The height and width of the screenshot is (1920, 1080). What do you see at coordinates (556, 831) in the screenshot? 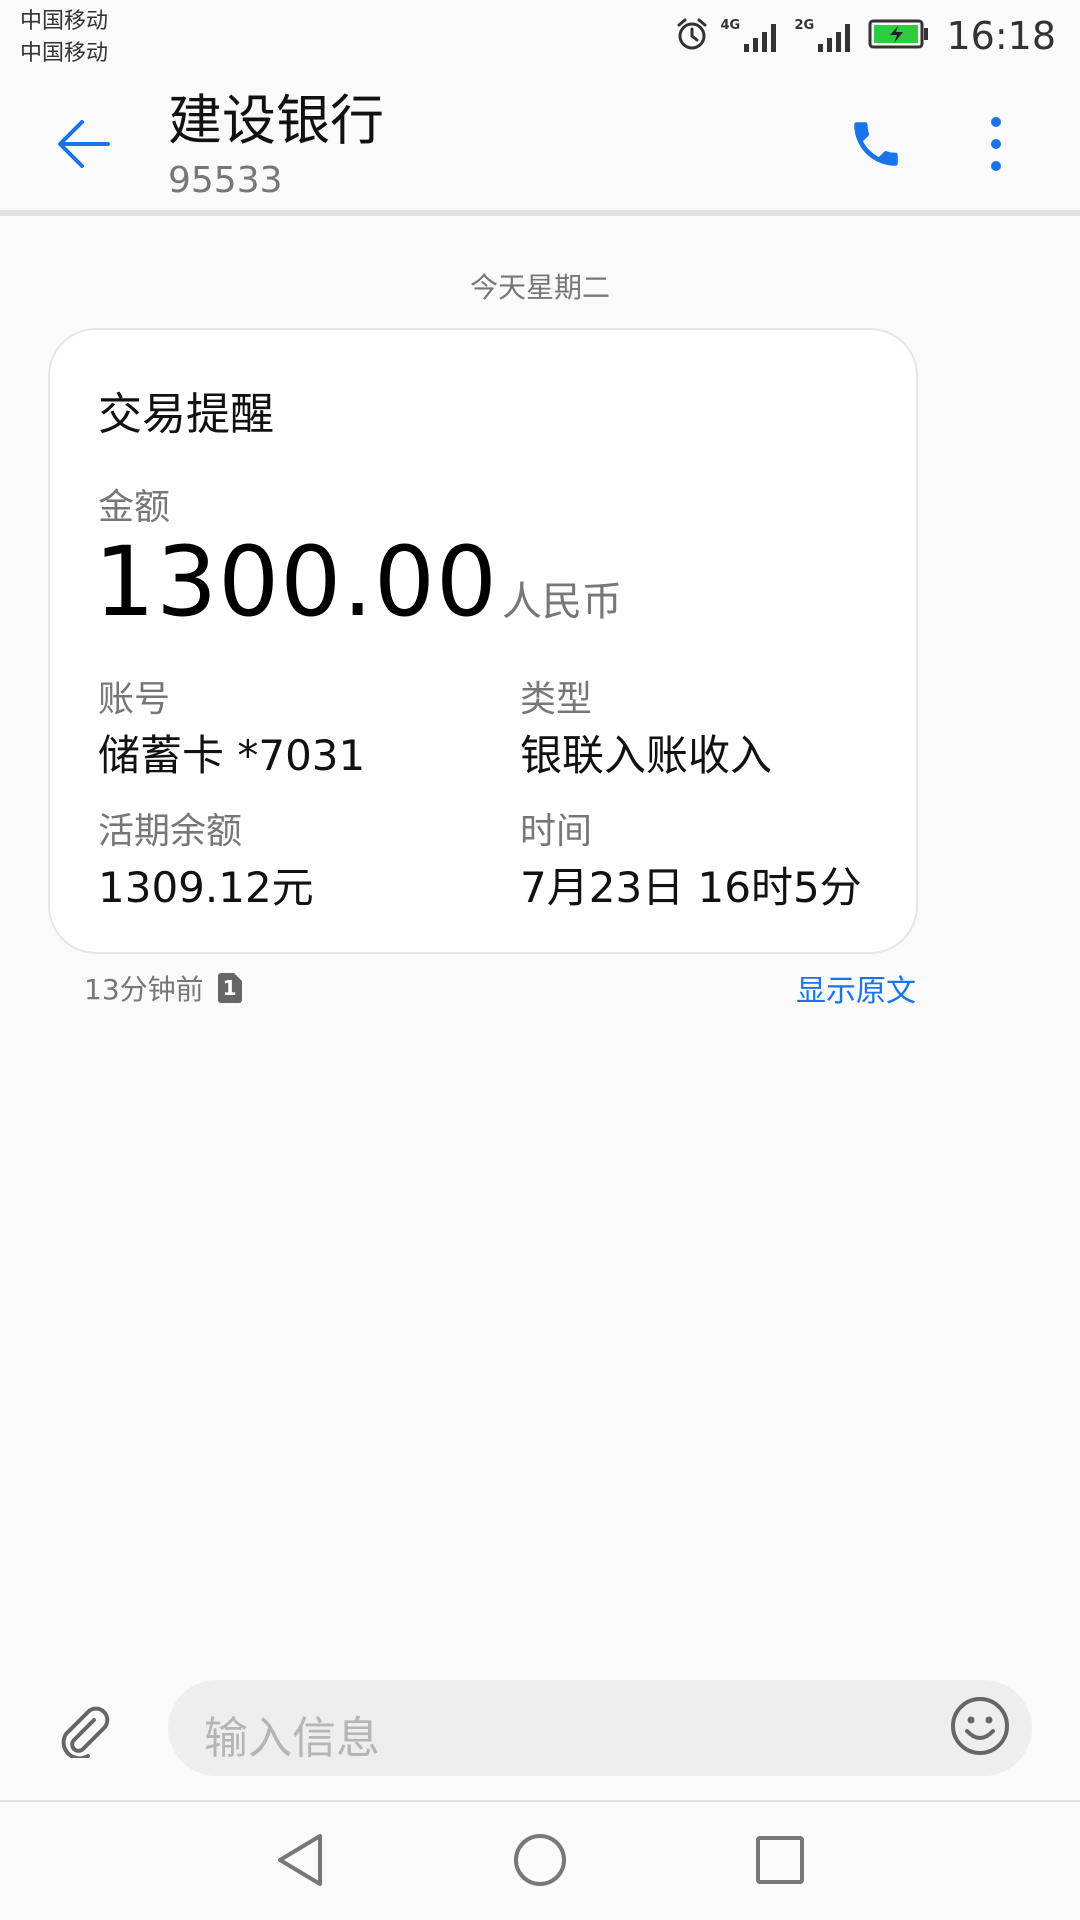
I see `time-label: 时间` at bounding box center [556, 831].